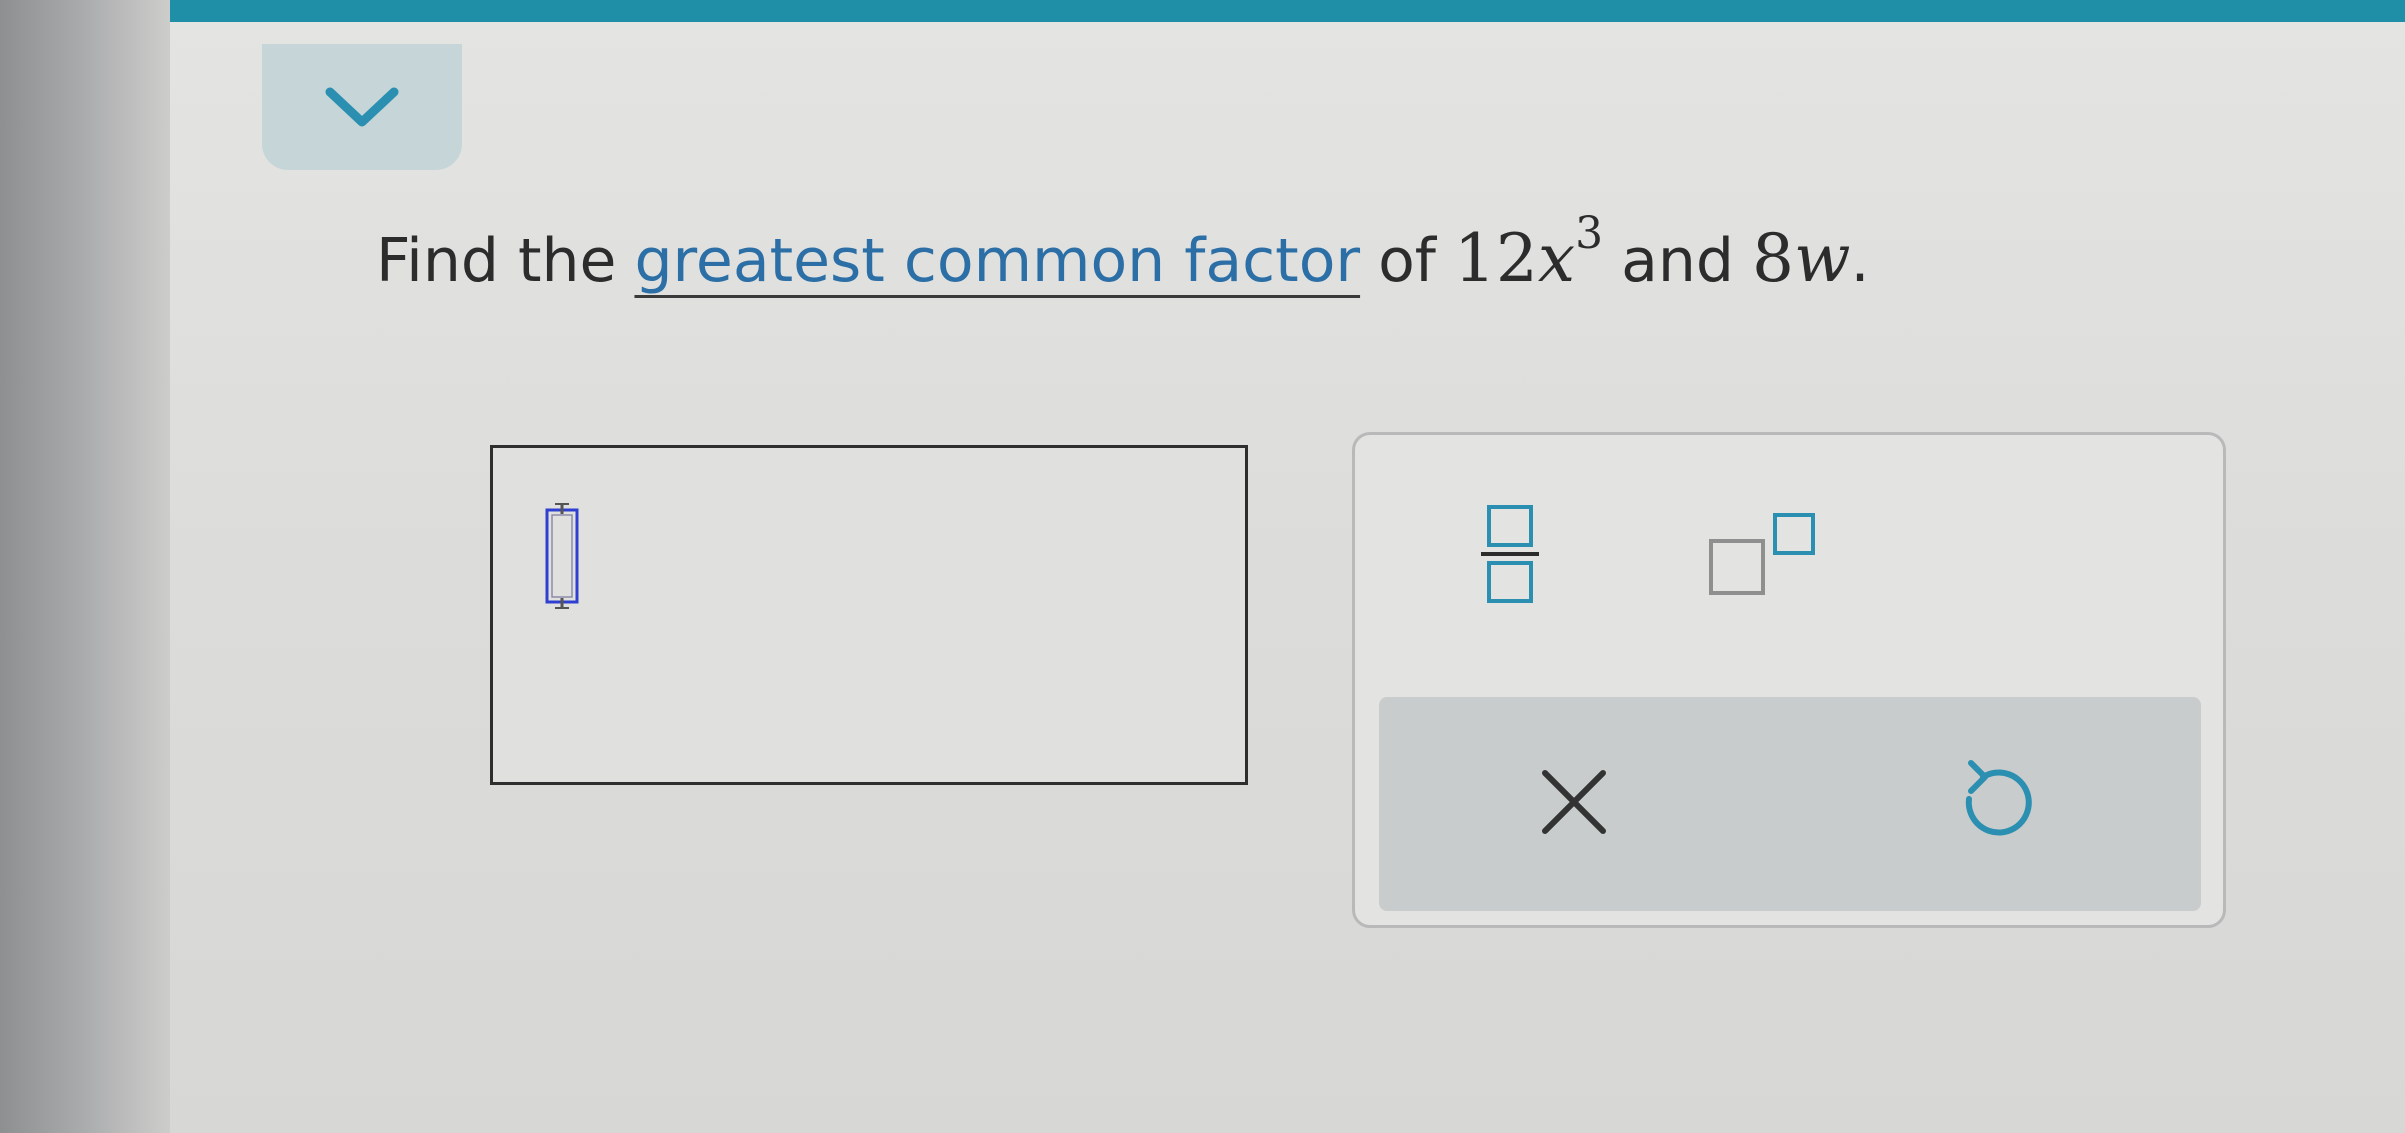  Describe the element at coordinates (1407, 261) in the screenshot. I see `question-of: of` at that location.